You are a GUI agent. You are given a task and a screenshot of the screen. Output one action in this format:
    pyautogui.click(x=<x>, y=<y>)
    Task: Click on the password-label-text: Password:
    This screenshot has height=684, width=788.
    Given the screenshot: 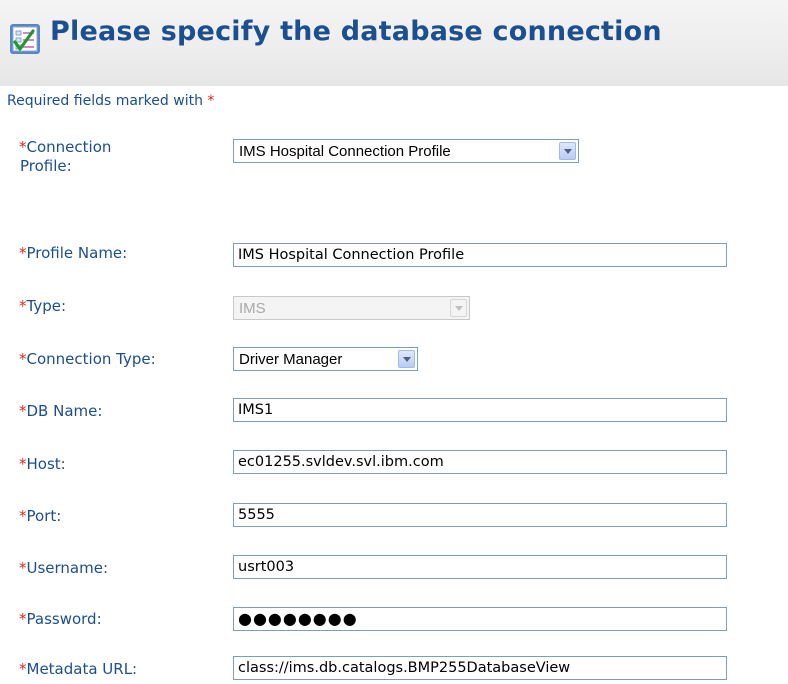 What is the action you would take?
    pyautogui.click(x=64, y=619)
    